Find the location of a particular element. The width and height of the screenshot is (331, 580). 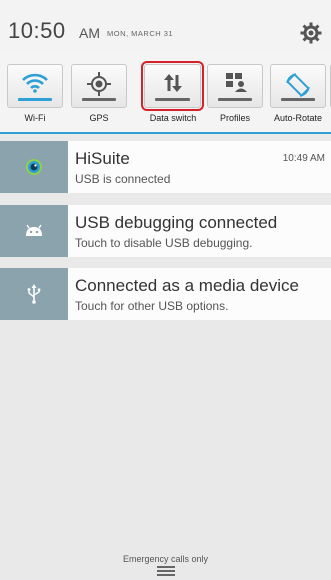

auto-rotate-toggle is located at coordinates (298, 86).